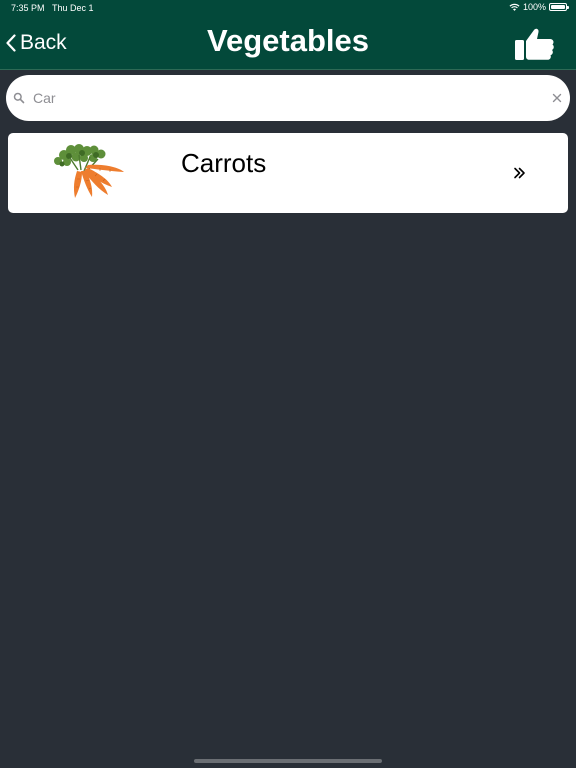 This screenshot has width=576, height=768. I want to click on battery-percent: 100%, so click(534, 7).